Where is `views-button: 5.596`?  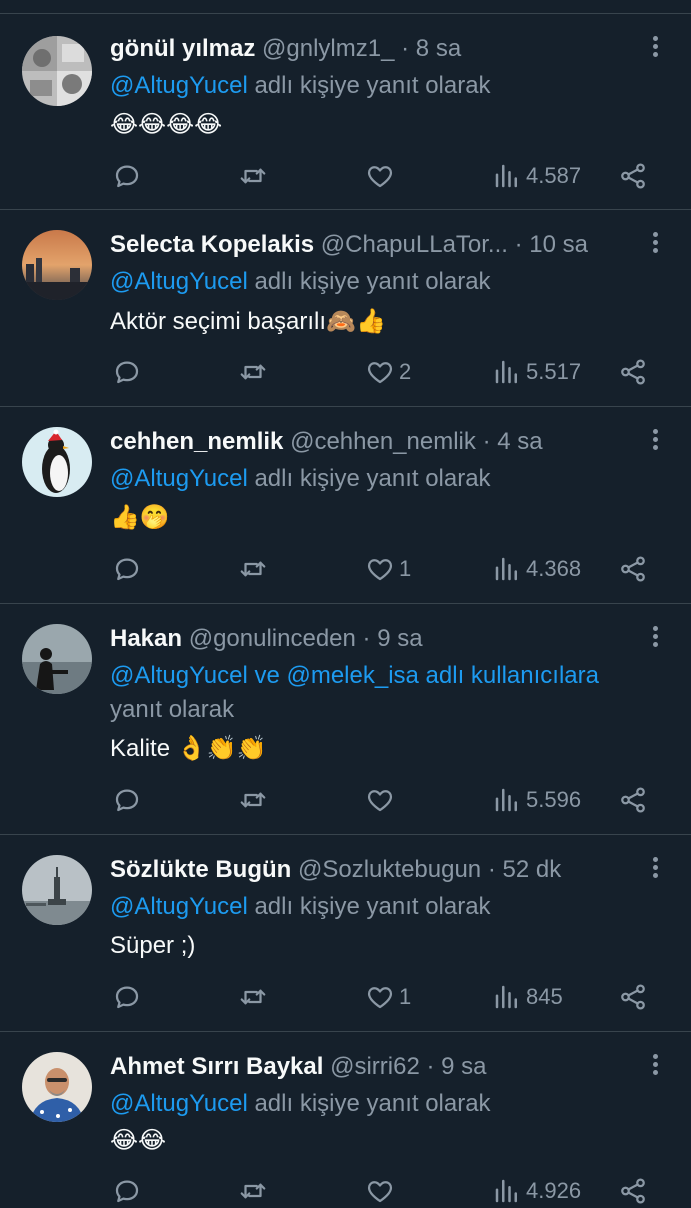 views-button: 5.596 is located at coordinates (536, 800).